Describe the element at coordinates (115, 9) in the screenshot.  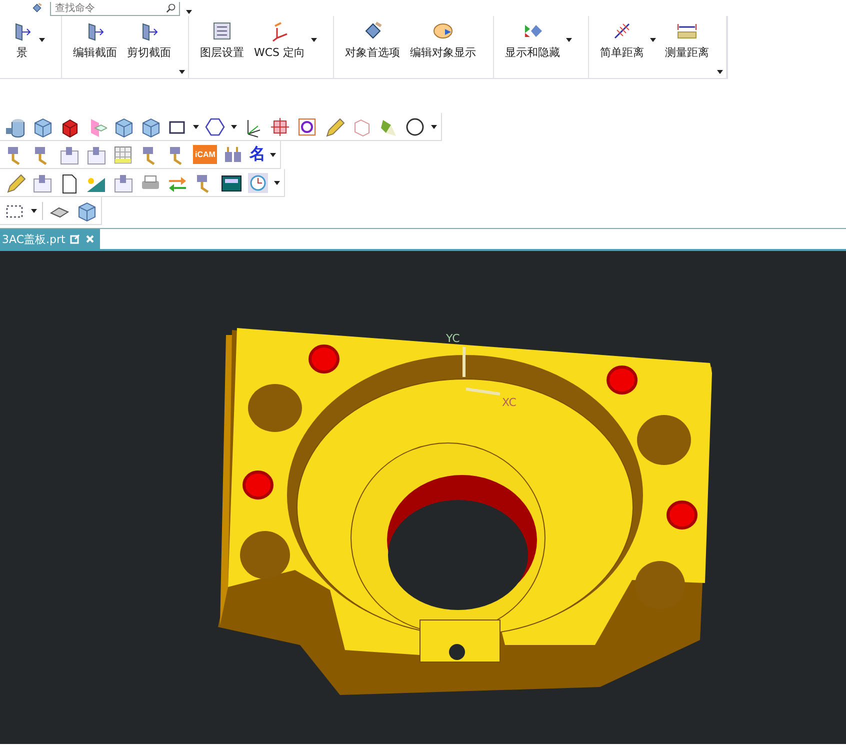
I see `search-field: 查找命令` at that location.